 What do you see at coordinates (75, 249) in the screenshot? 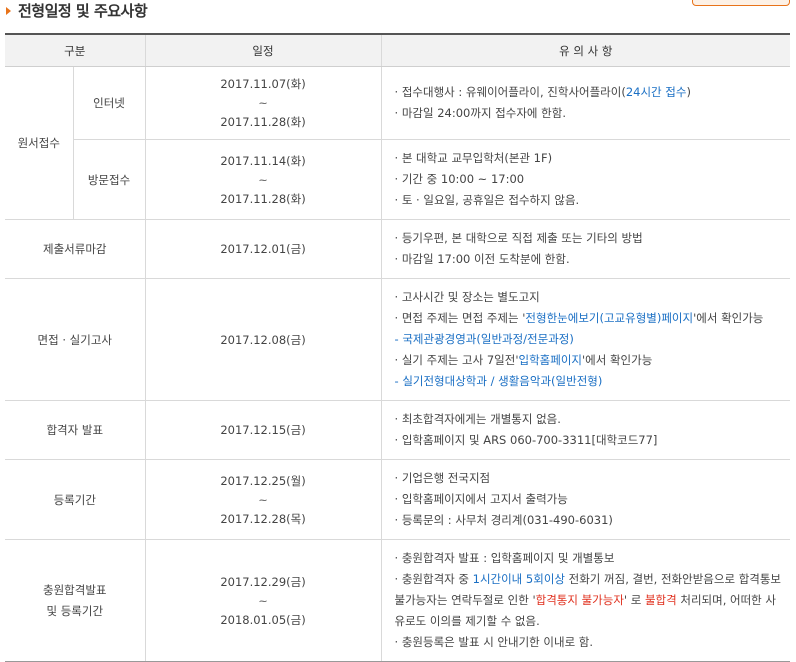
I see `row-label-documents: 제출서류마감` at bounding box center [75, 249].